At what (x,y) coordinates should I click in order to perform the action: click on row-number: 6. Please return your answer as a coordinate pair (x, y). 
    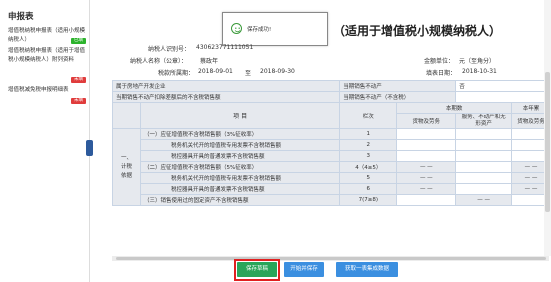
    Looking at the image, I should click on (368, 189).